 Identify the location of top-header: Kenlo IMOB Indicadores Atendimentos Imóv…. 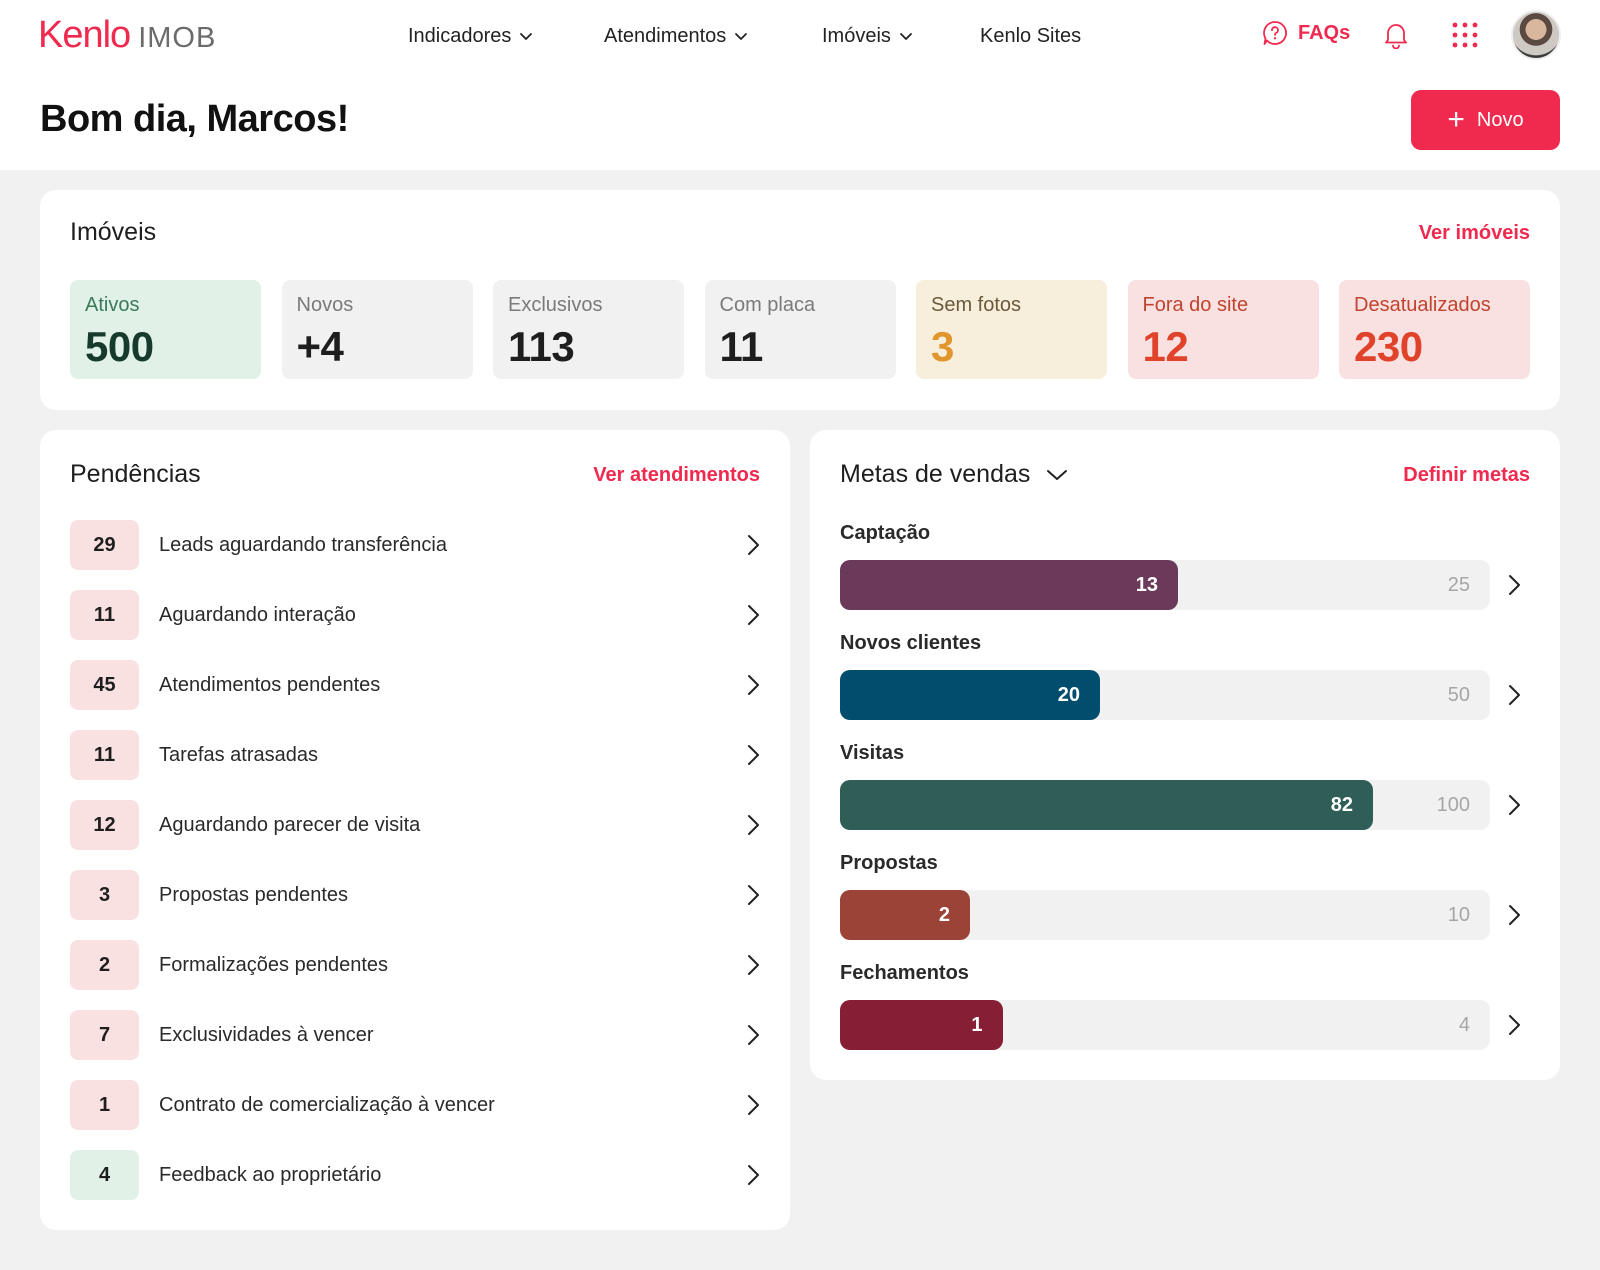
(800, 85).